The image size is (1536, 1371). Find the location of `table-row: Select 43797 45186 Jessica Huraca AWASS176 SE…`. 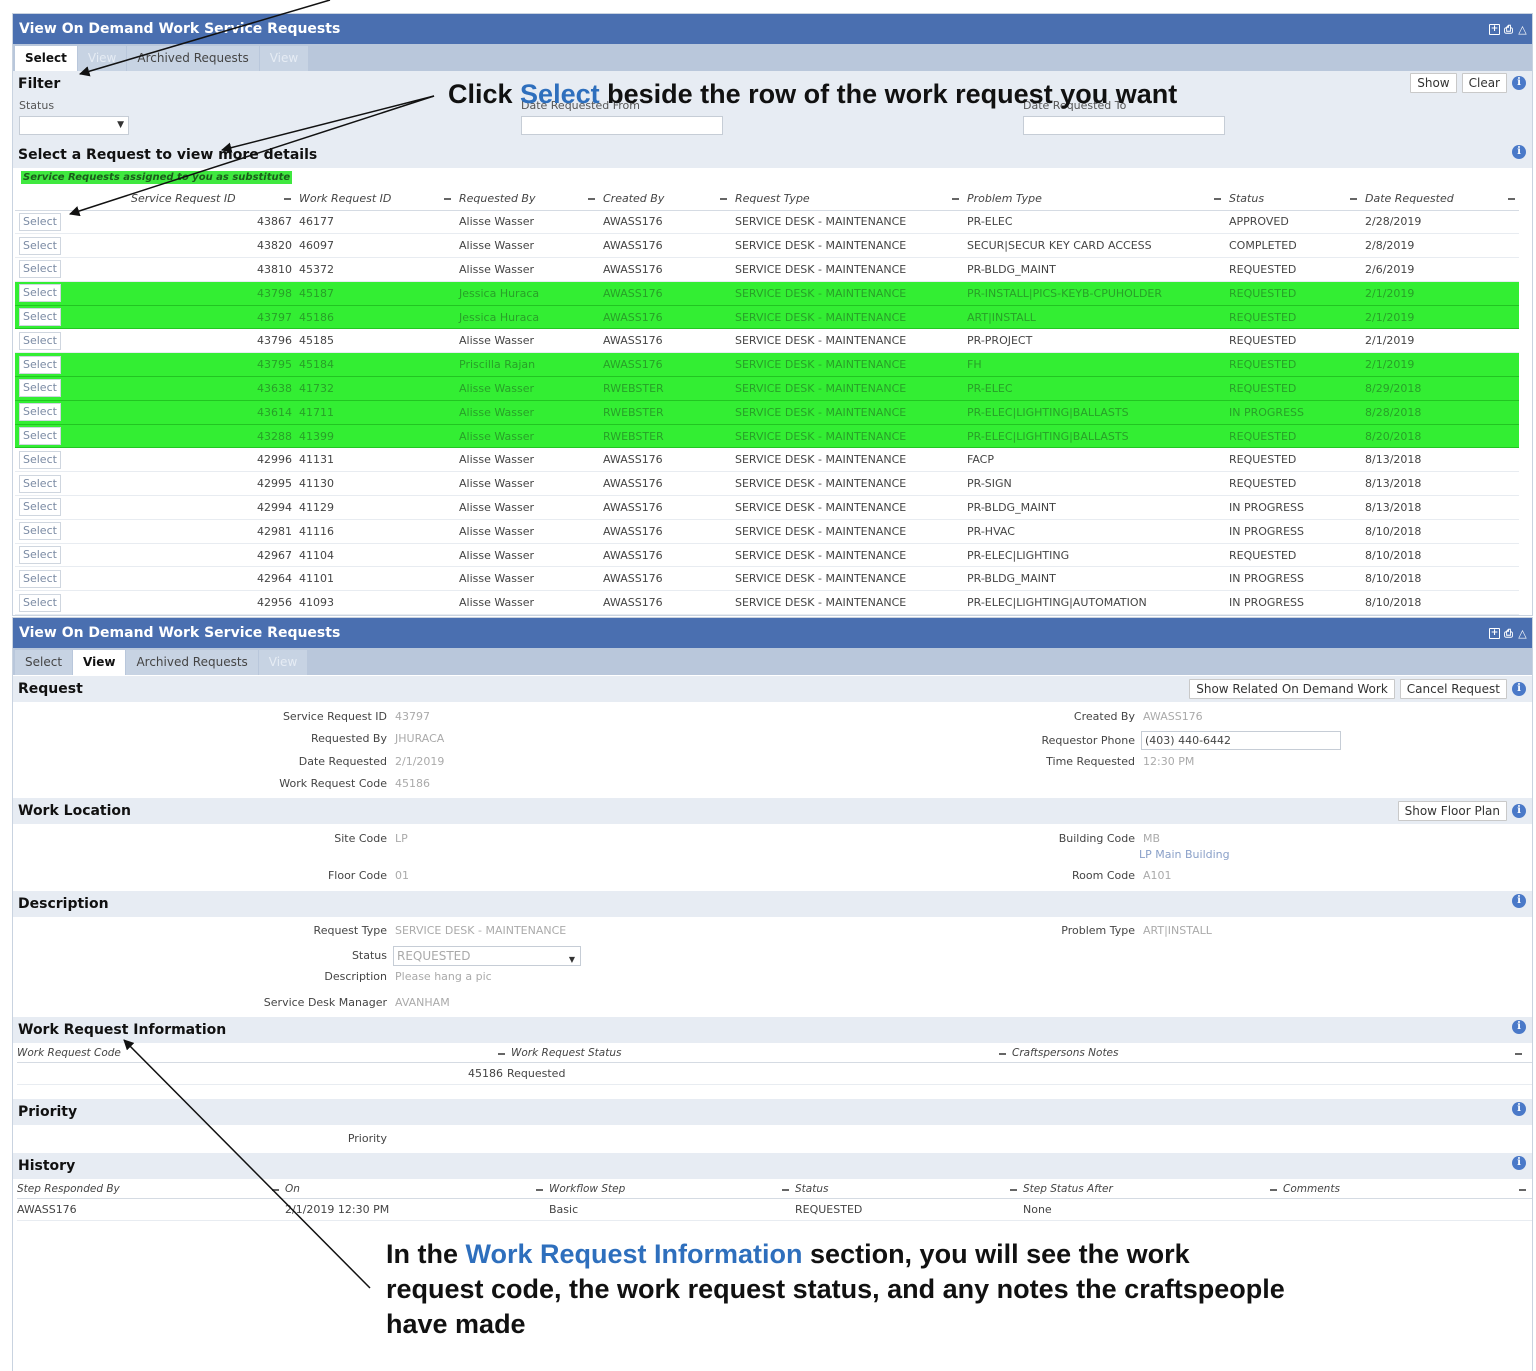

table-row: Select 43797 45186 Jessica Huraca AWASS176 SE… is located at coordinates (767, 317).